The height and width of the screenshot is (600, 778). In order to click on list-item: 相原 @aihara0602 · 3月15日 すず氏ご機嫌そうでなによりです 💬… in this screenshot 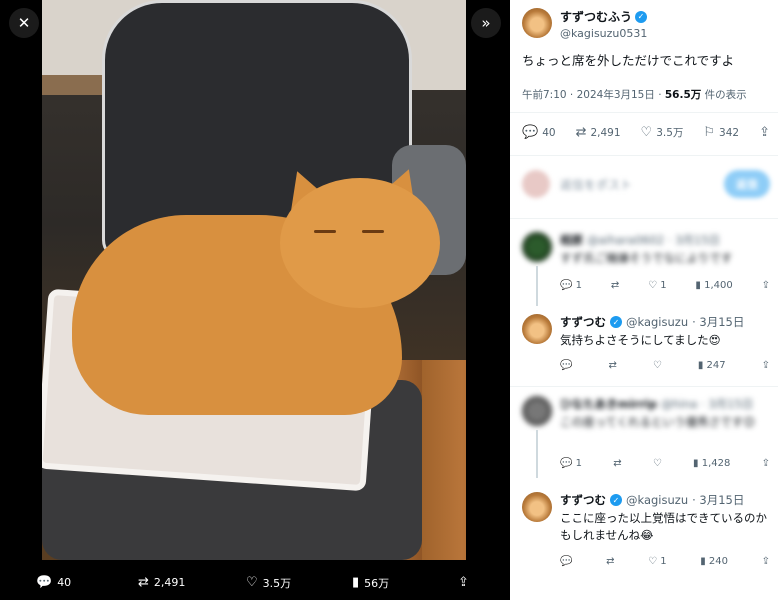, I will do `click(646, 269)`.